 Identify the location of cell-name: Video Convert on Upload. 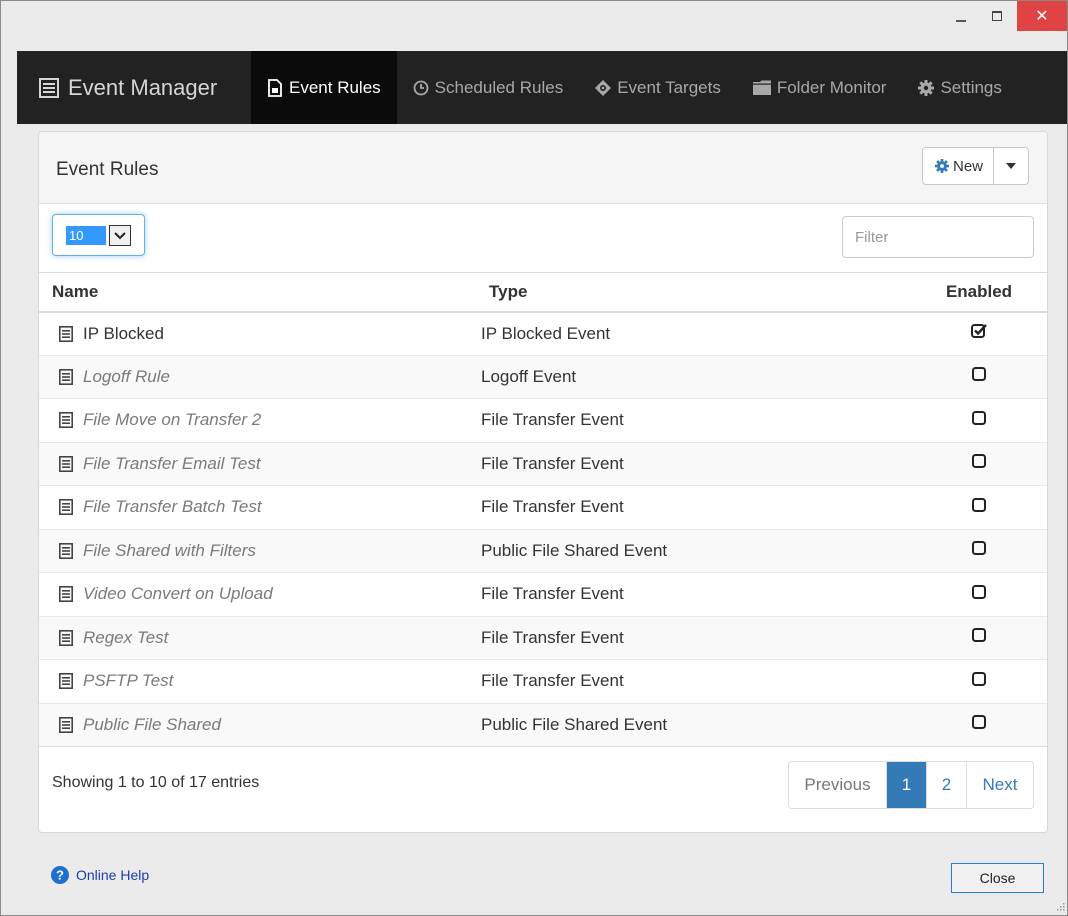
(260, 594).